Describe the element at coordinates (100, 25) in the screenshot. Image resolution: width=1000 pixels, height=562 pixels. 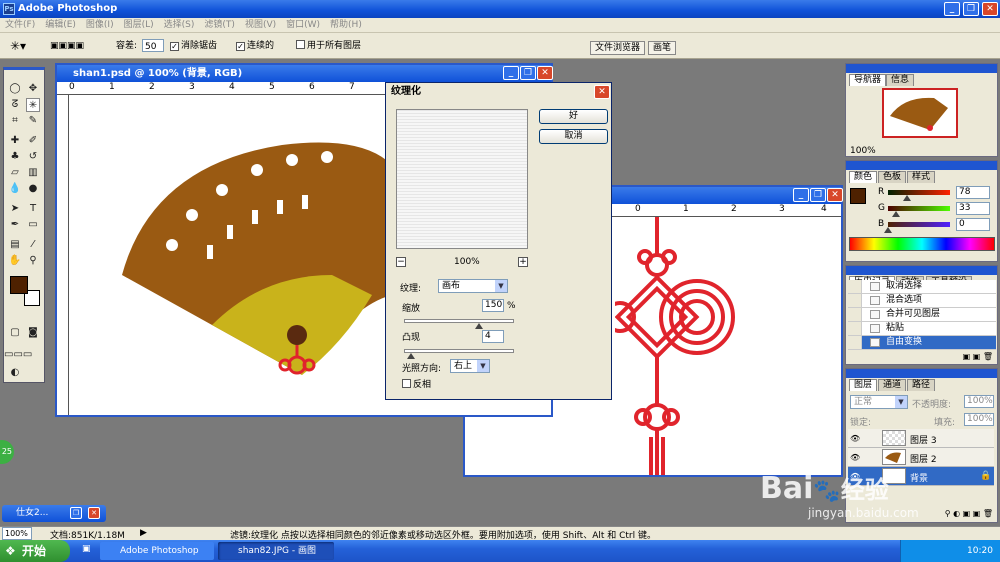
I see `menu-image: 图像(I)` at that location.